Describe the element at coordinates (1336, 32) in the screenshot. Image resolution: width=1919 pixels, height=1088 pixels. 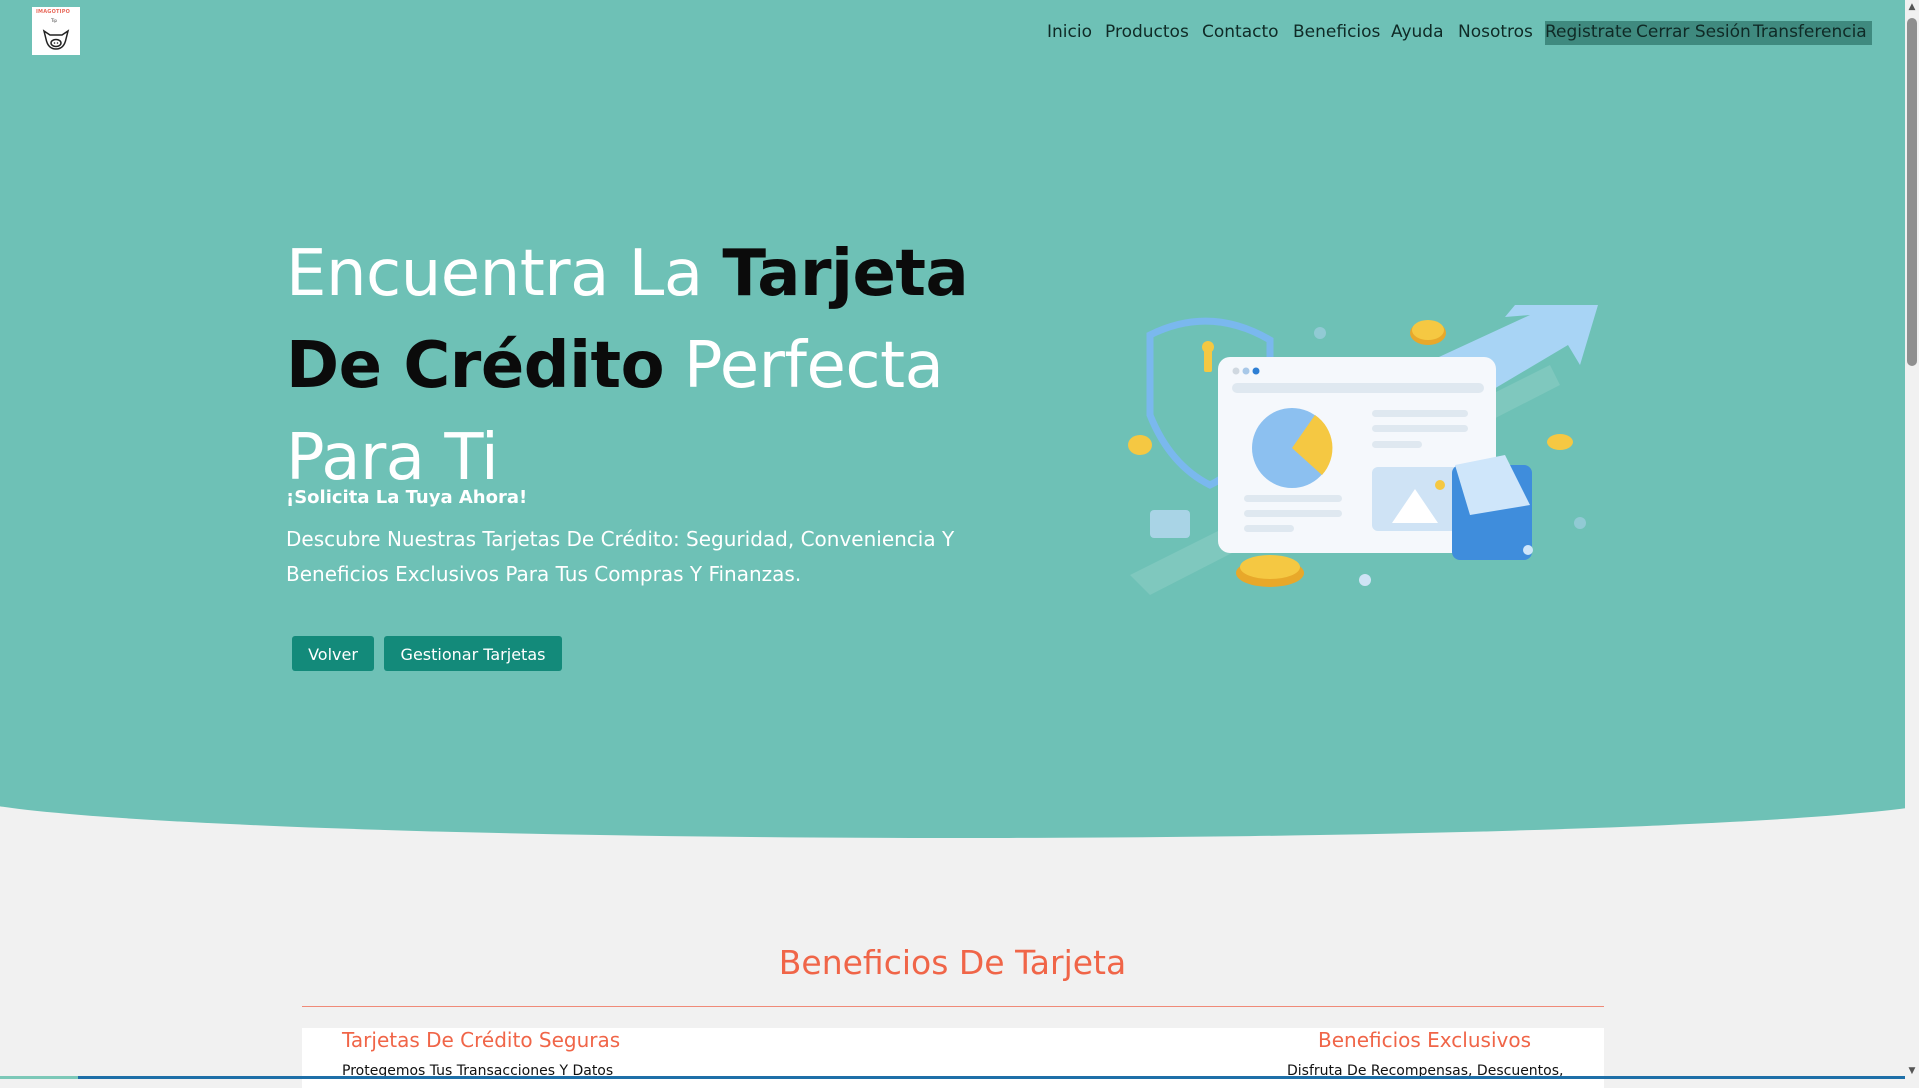
I see `nav-beneficios: Beneficios` at that location.